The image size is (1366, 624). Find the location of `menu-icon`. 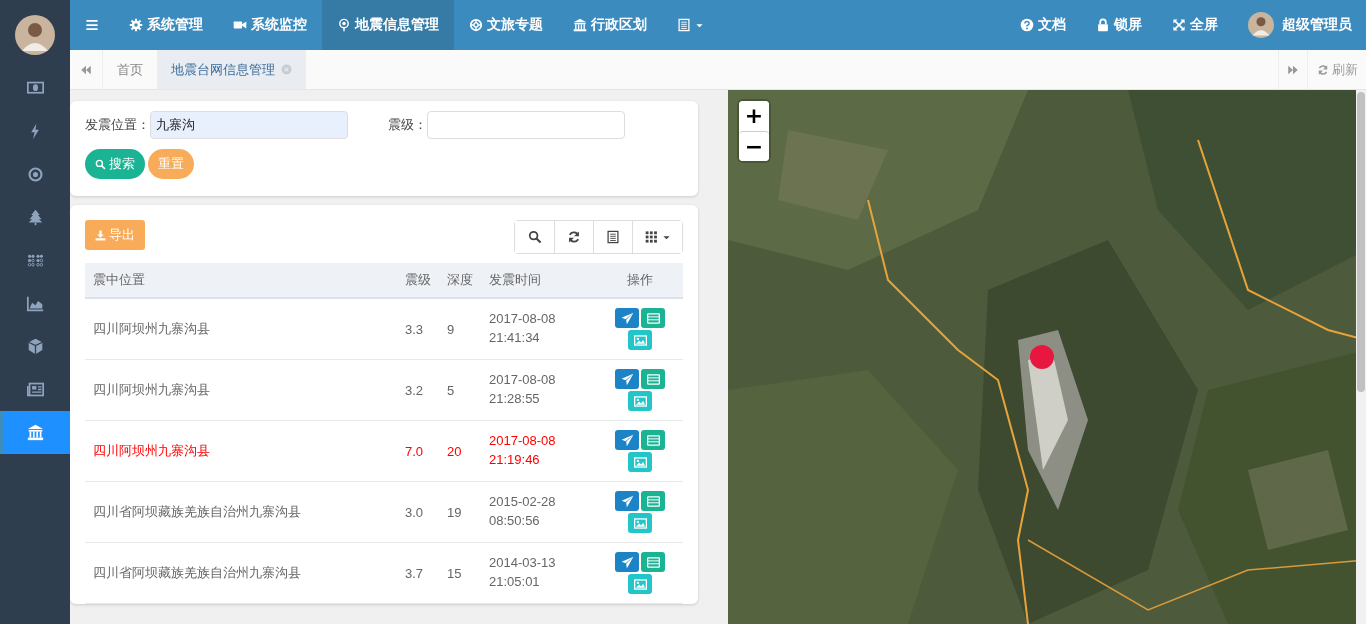

menu-icon is located at coordinates (92, 25).